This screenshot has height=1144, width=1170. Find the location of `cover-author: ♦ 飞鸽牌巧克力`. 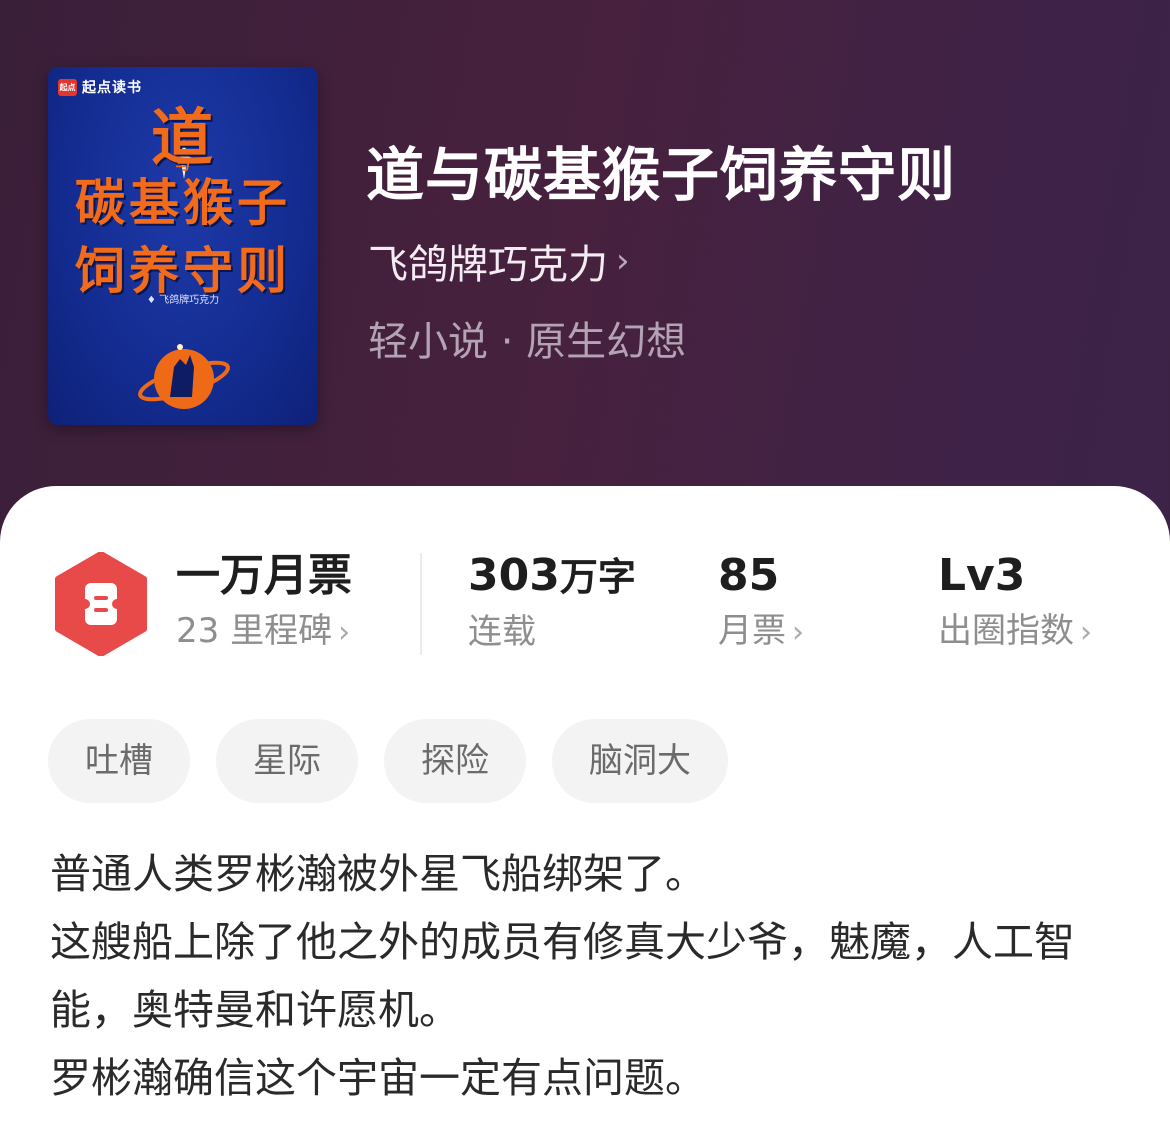

cover-author: ♦ 飞鸽牌巧克力 is located at coordinates (183, 298).